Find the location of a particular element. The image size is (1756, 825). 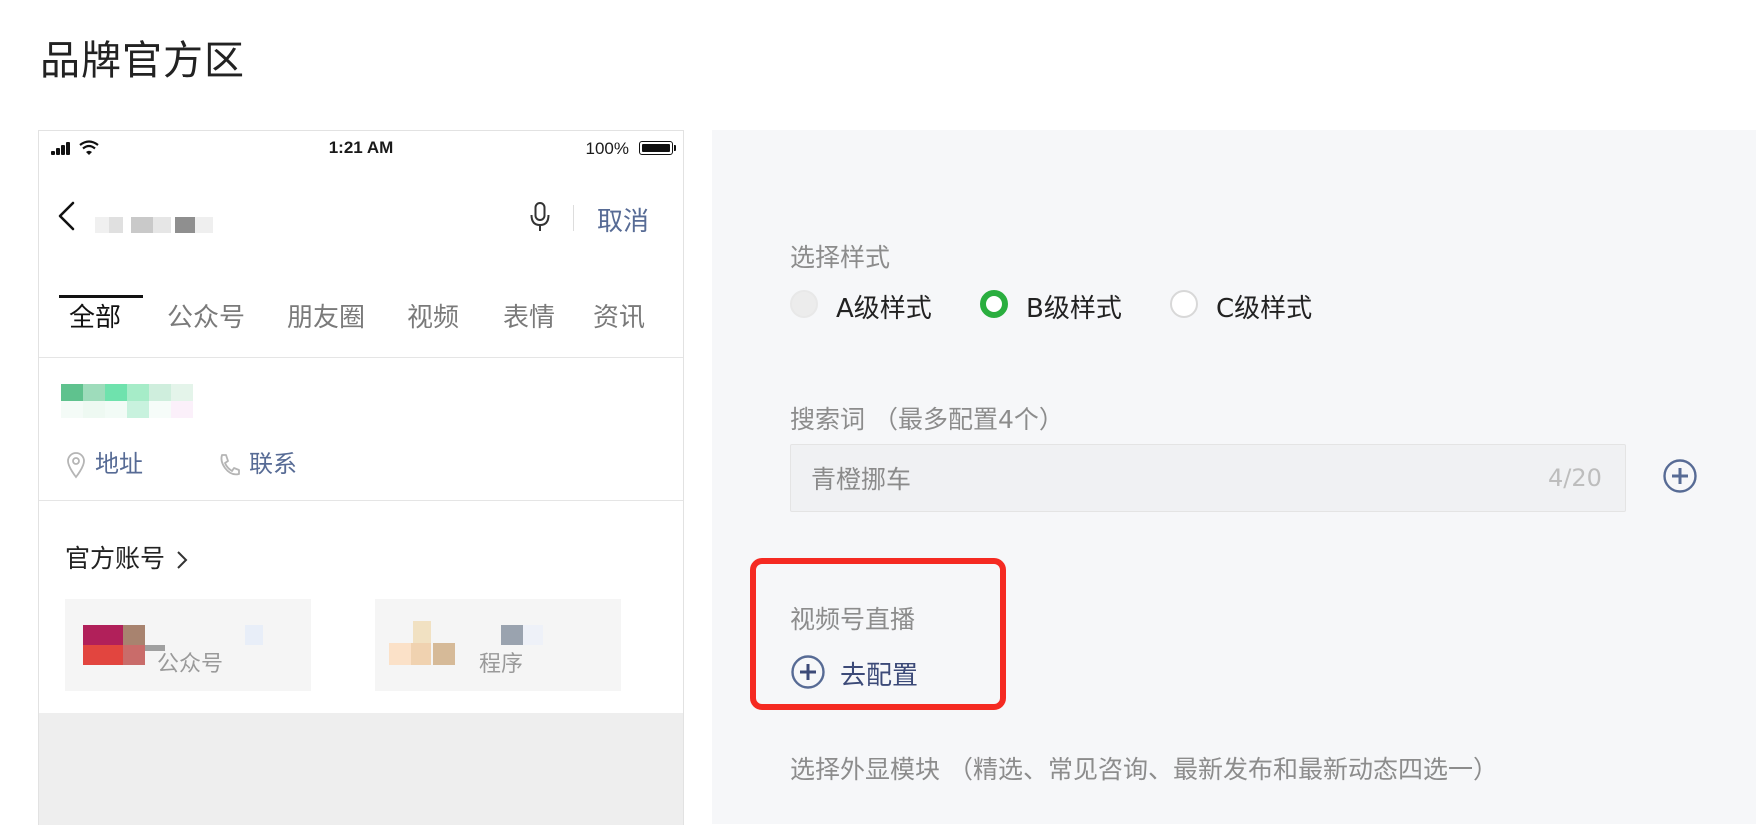

tab-stickers: 表情 is located at coordinates (529, 315).